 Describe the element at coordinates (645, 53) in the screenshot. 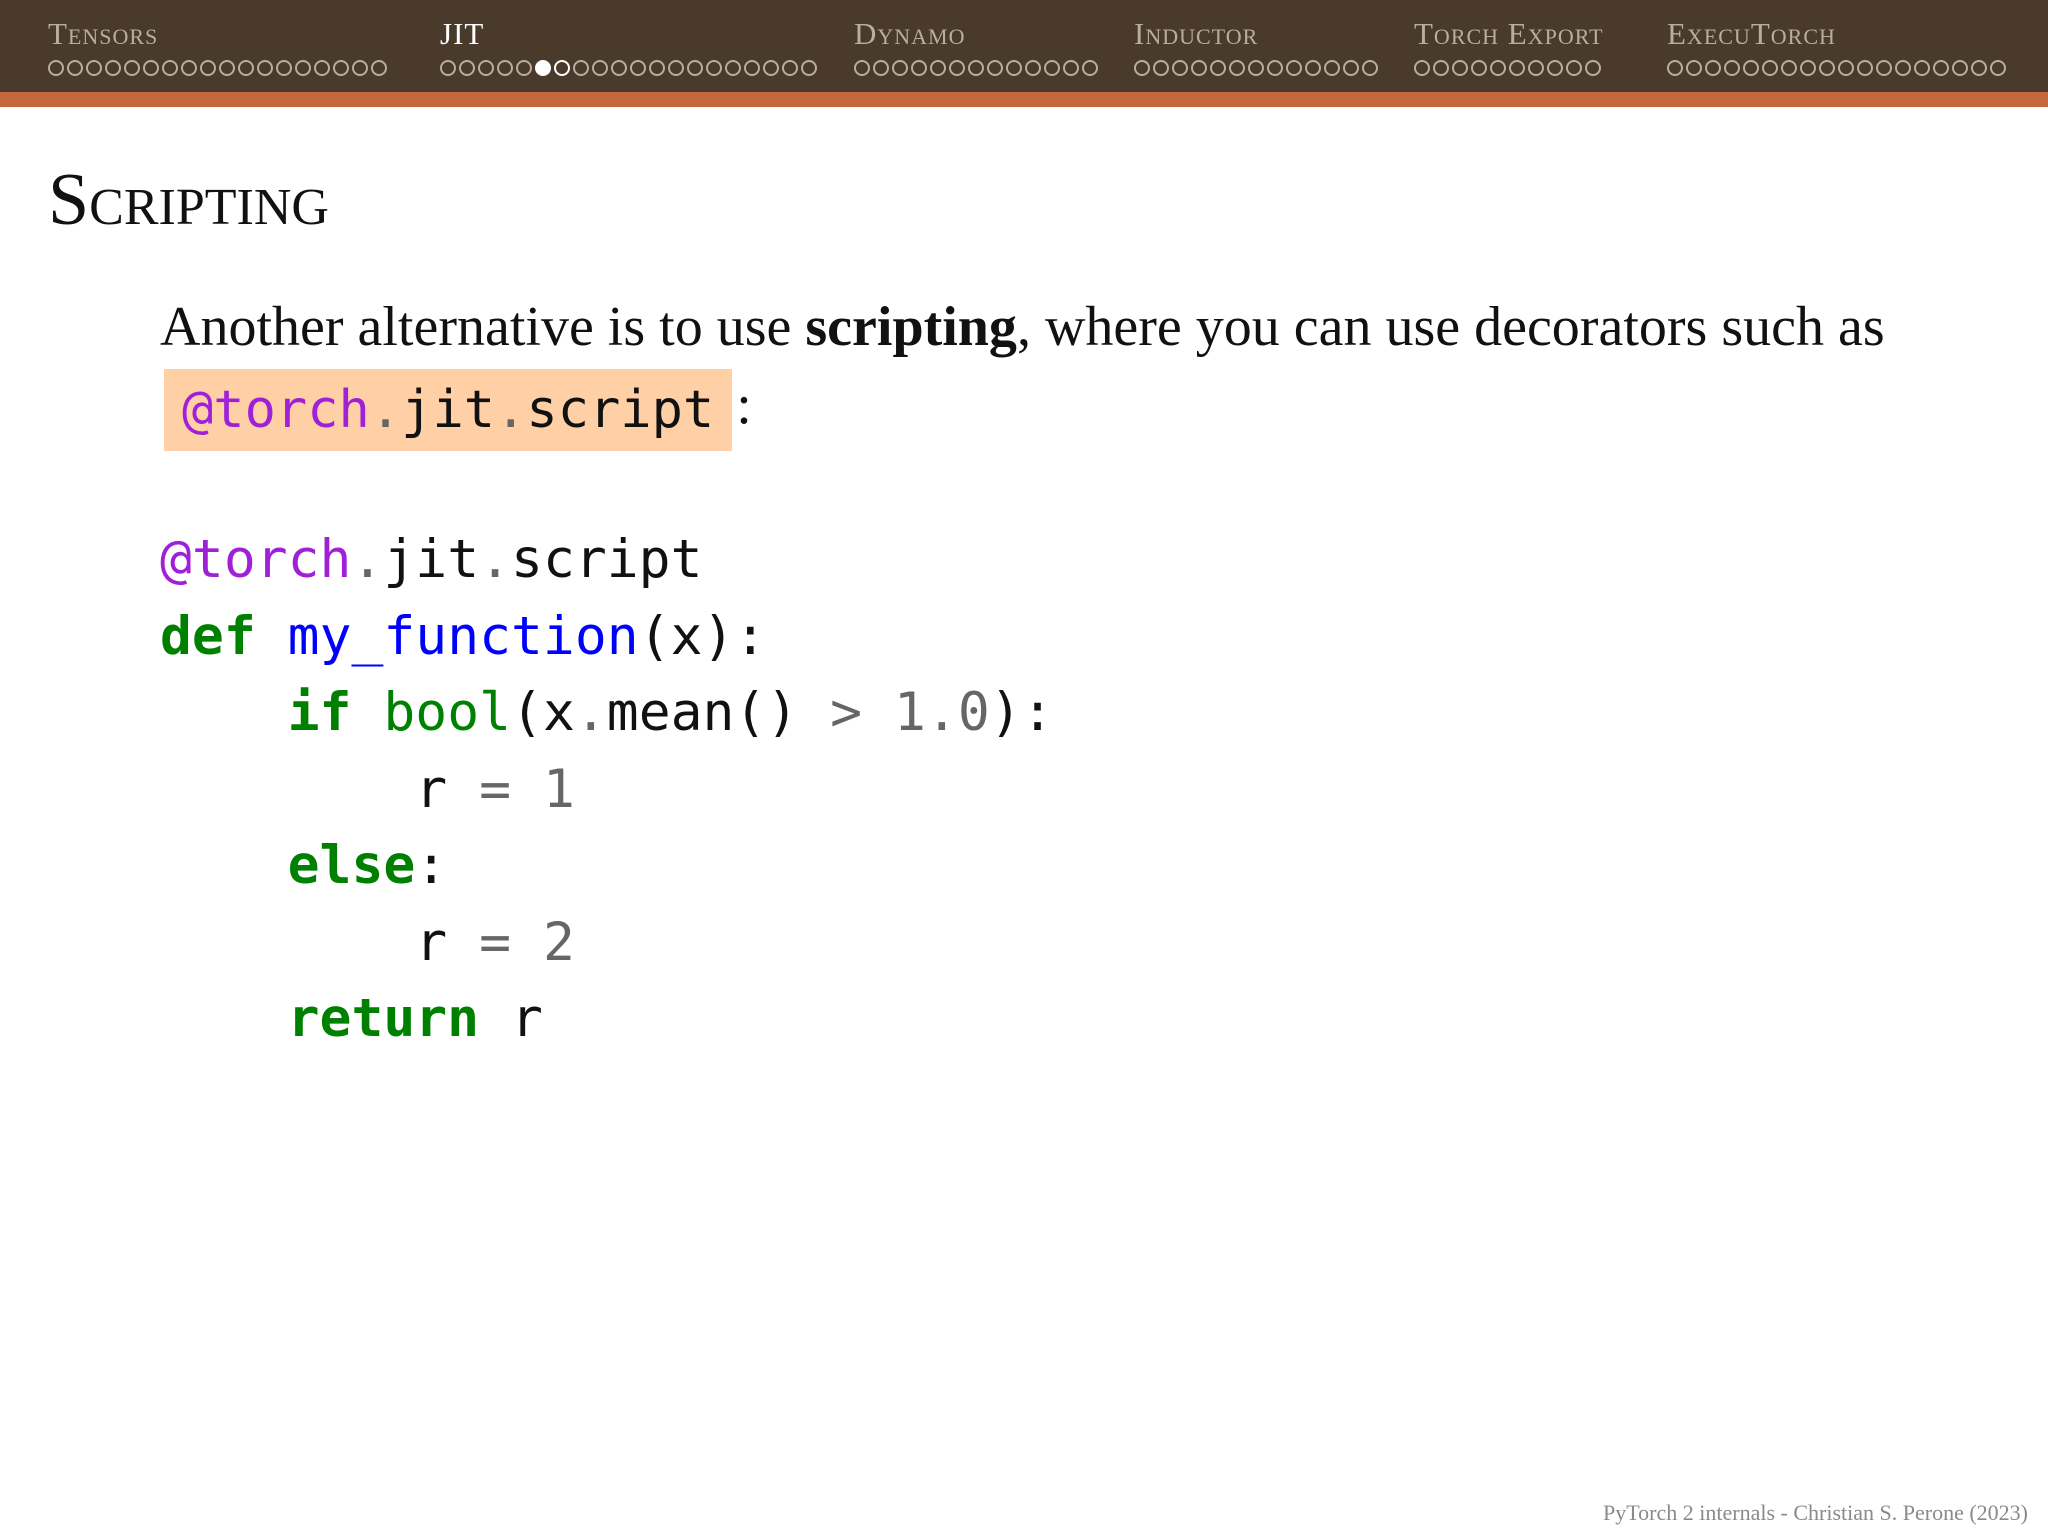

I see `nav-section-jit: JIT` at that location.